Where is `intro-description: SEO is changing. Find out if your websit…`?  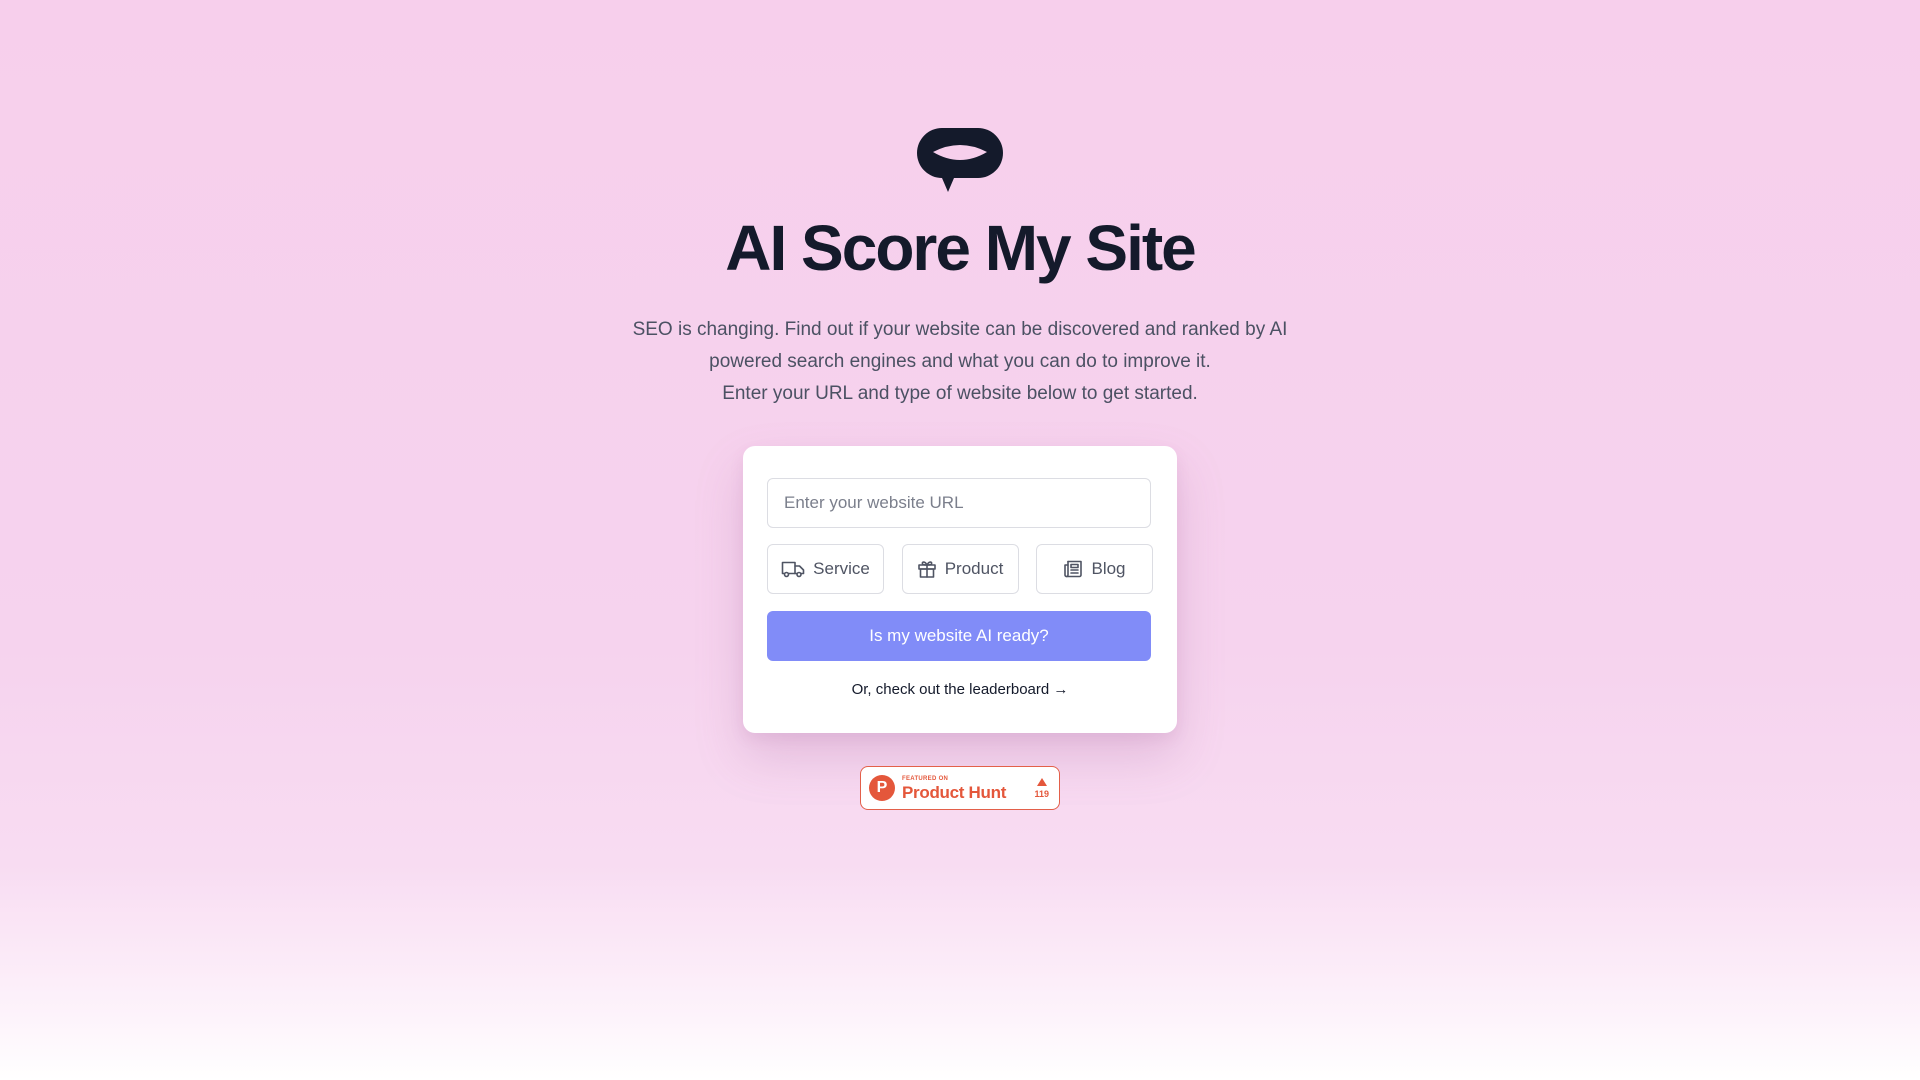 intro-description: SEO is changing. Find out if your websit… is located at coordinates (960, 345).